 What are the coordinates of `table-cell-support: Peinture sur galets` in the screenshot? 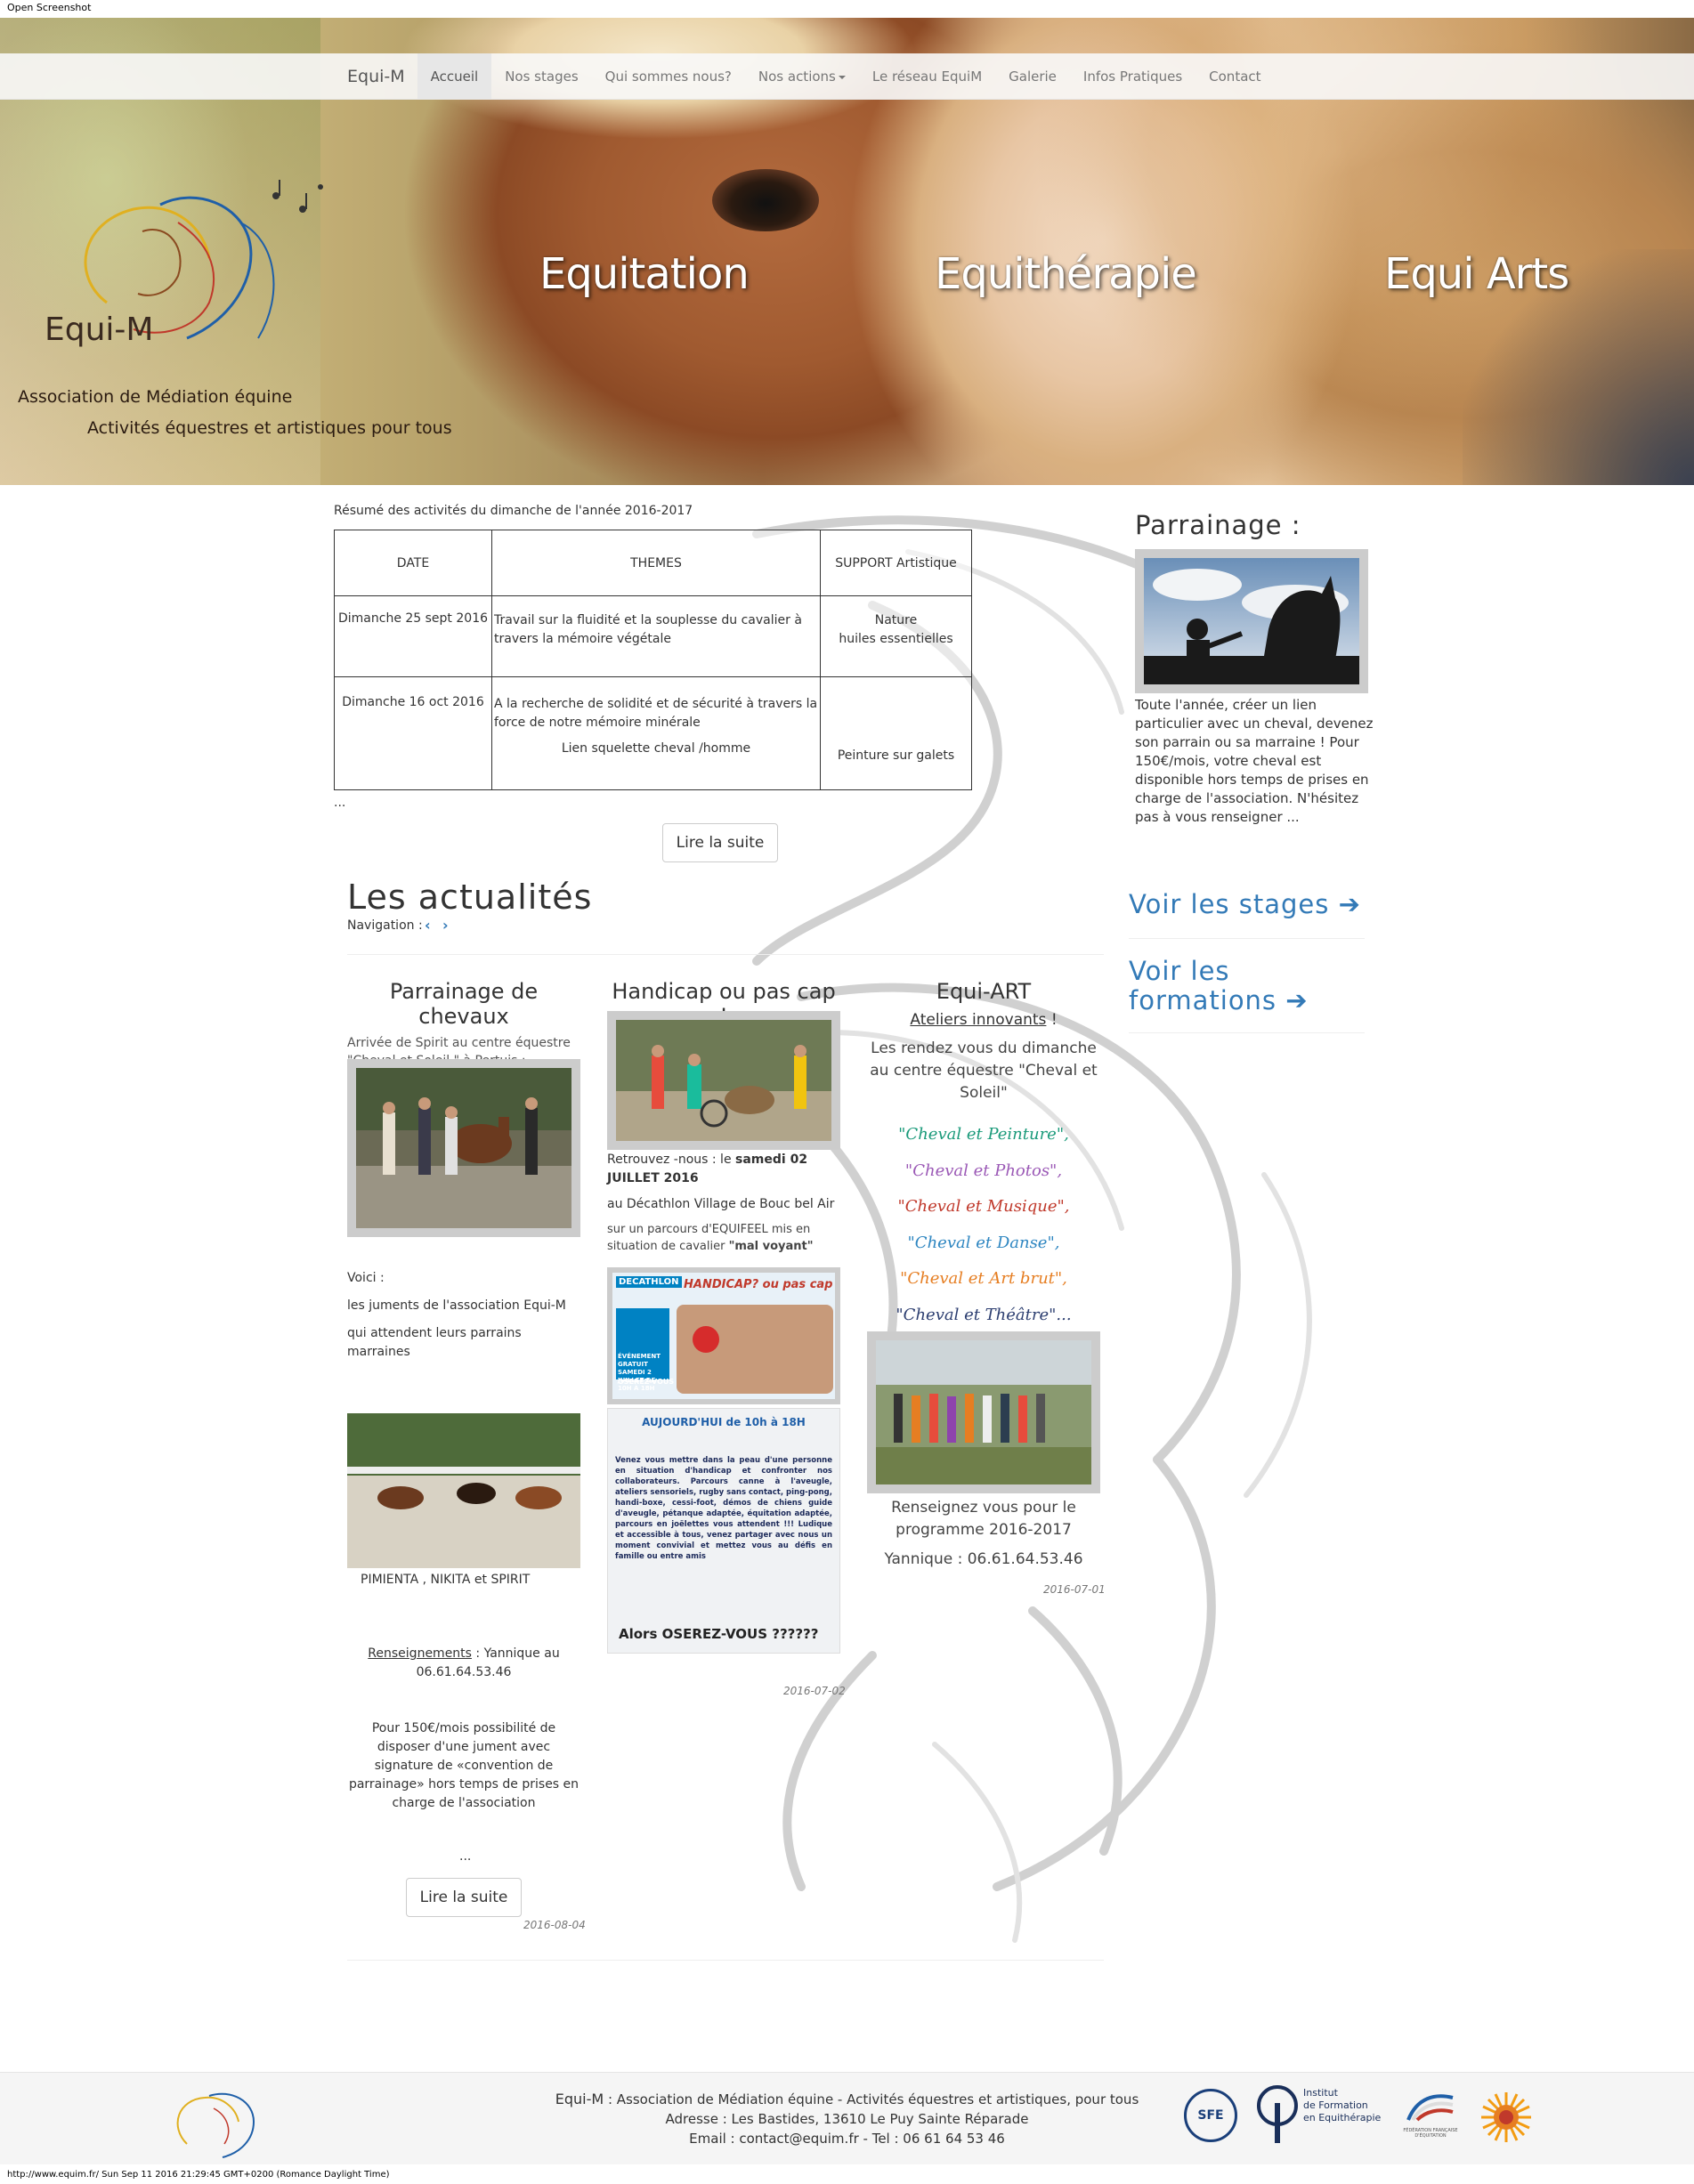 It's located at (896, 733).